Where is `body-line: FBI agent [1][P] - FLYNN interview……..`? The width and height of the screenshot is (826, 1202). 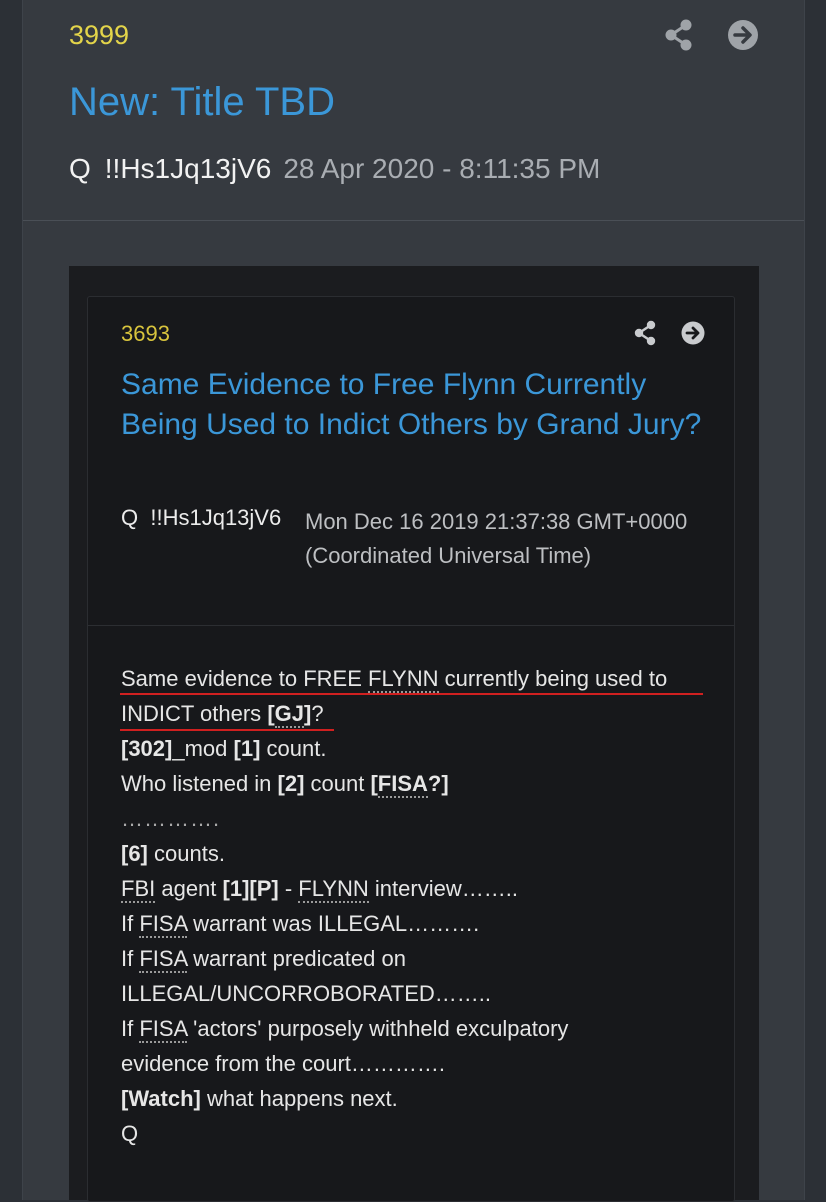
body-line: FBI agent [1][P] - FLYNN interview…….. is located at coordinates (421, 888).